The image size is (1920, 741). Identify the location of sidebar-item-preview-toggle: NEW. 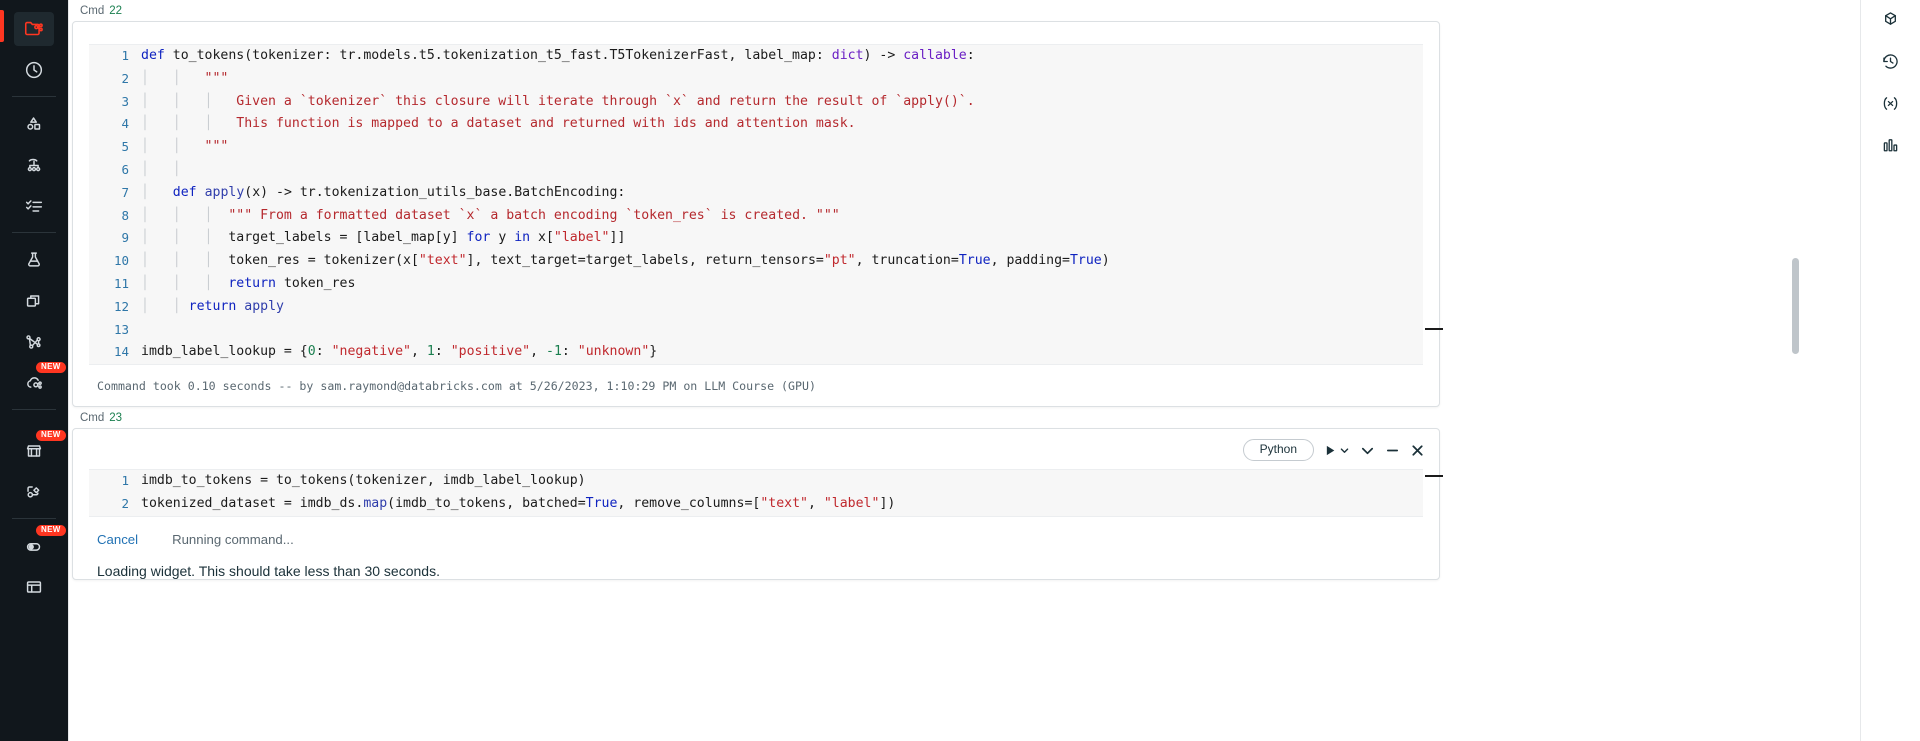
(34, 545).